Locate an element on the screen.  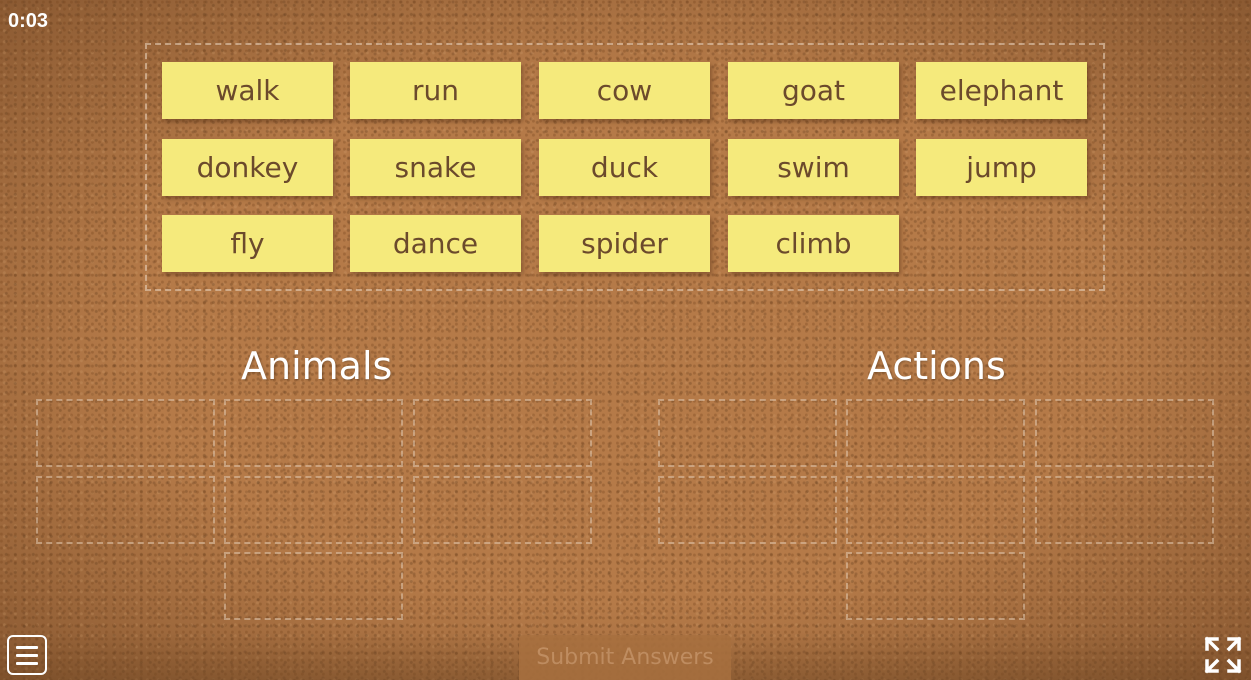
word-card-climb: climb is located at coordinates (813, 243).